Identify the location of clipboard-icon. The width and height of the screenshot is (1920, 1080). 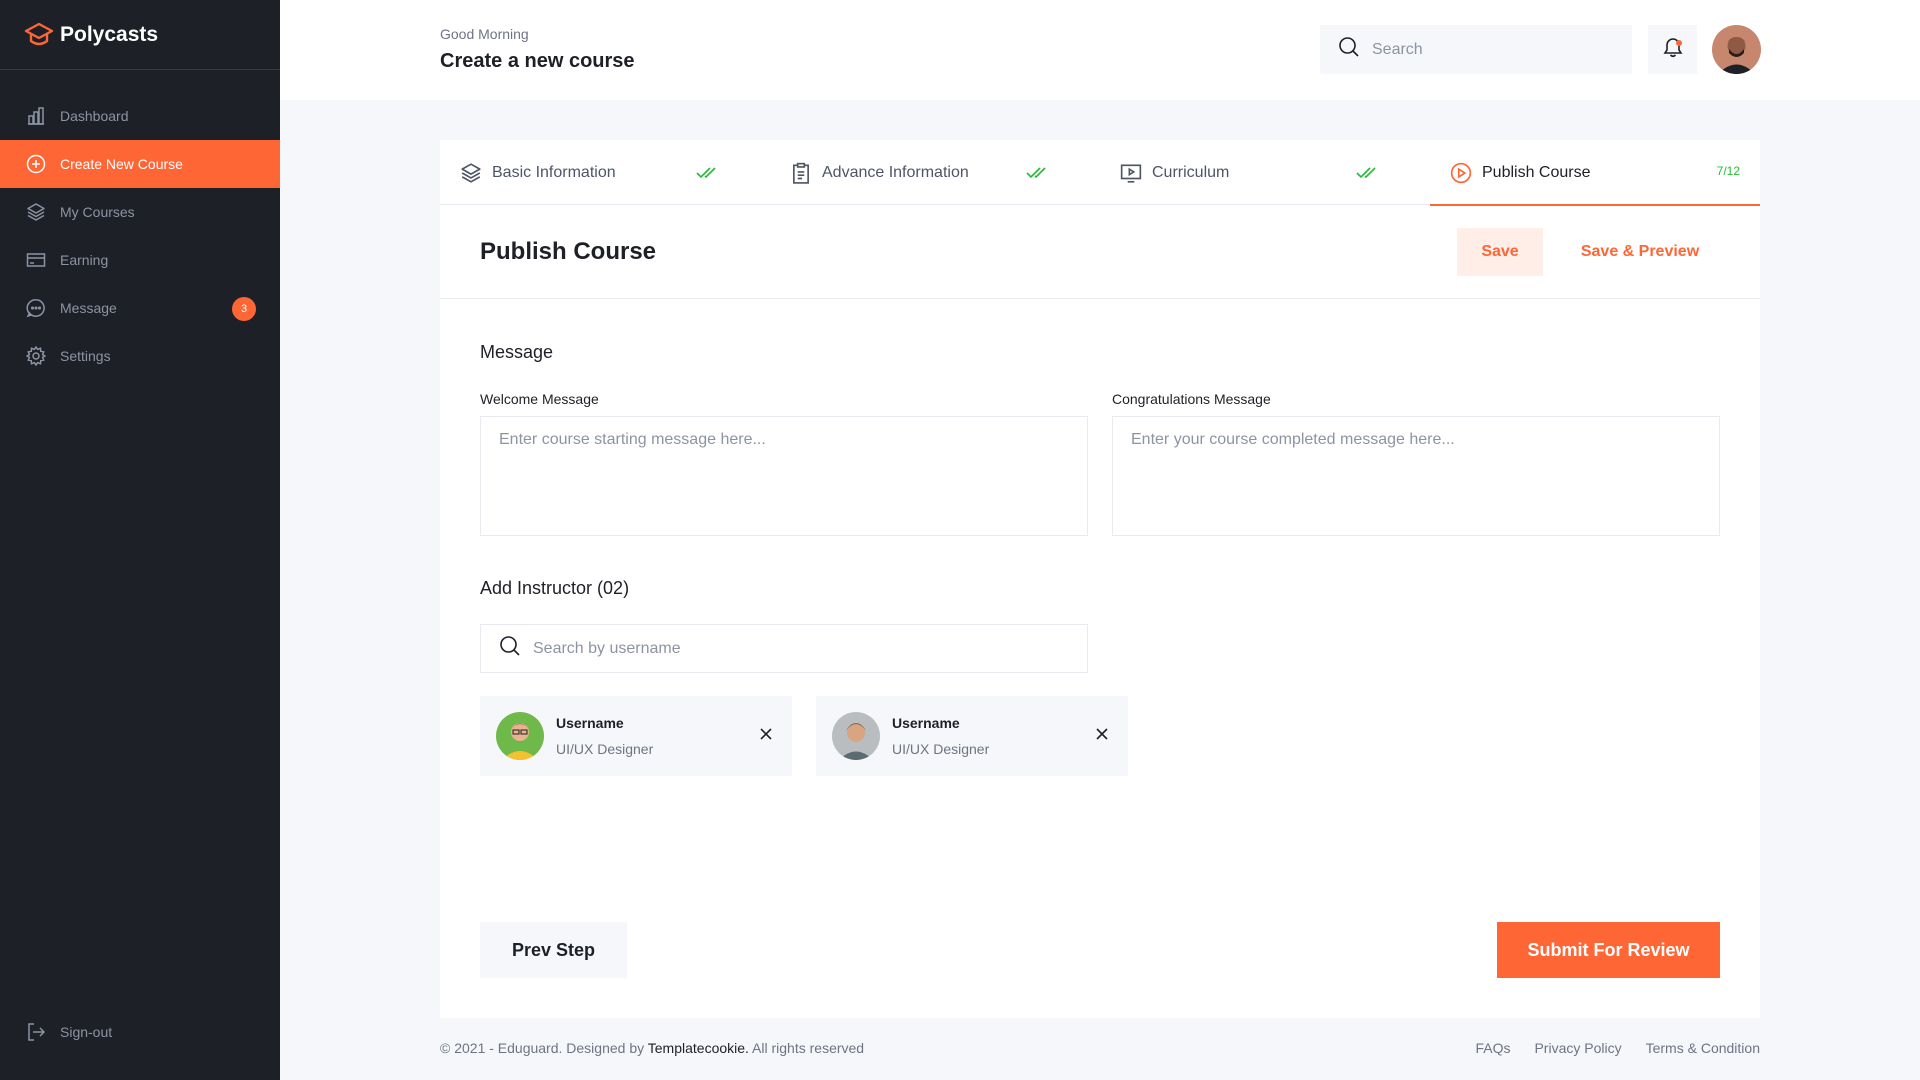
(801, 173).